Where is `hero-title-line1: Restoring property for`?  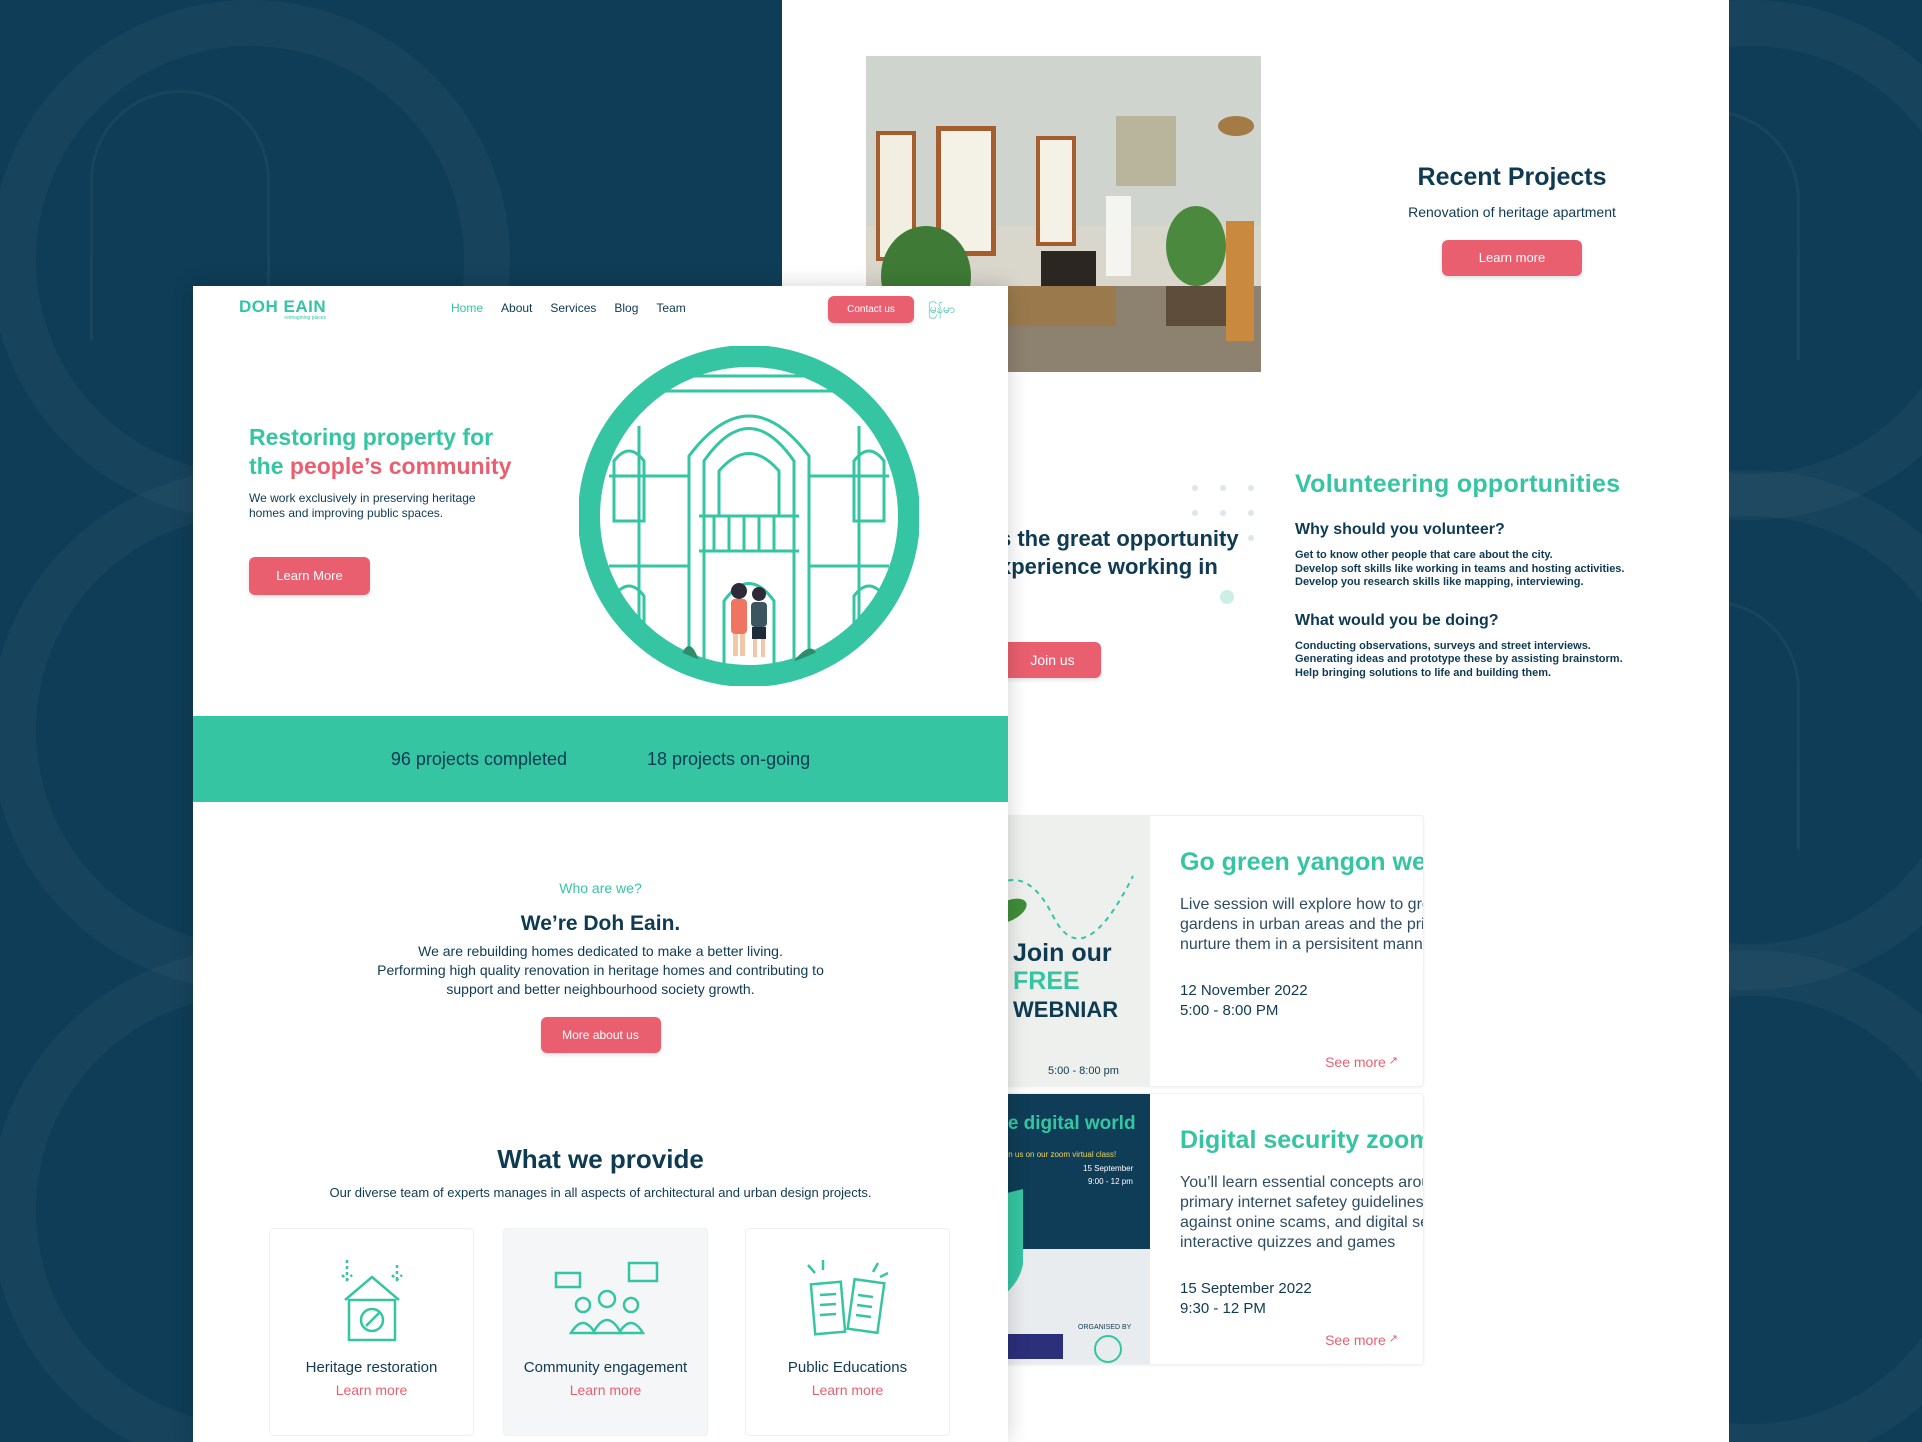 hero-title-line1: Restoring property for is located at coordinates (371, 437).